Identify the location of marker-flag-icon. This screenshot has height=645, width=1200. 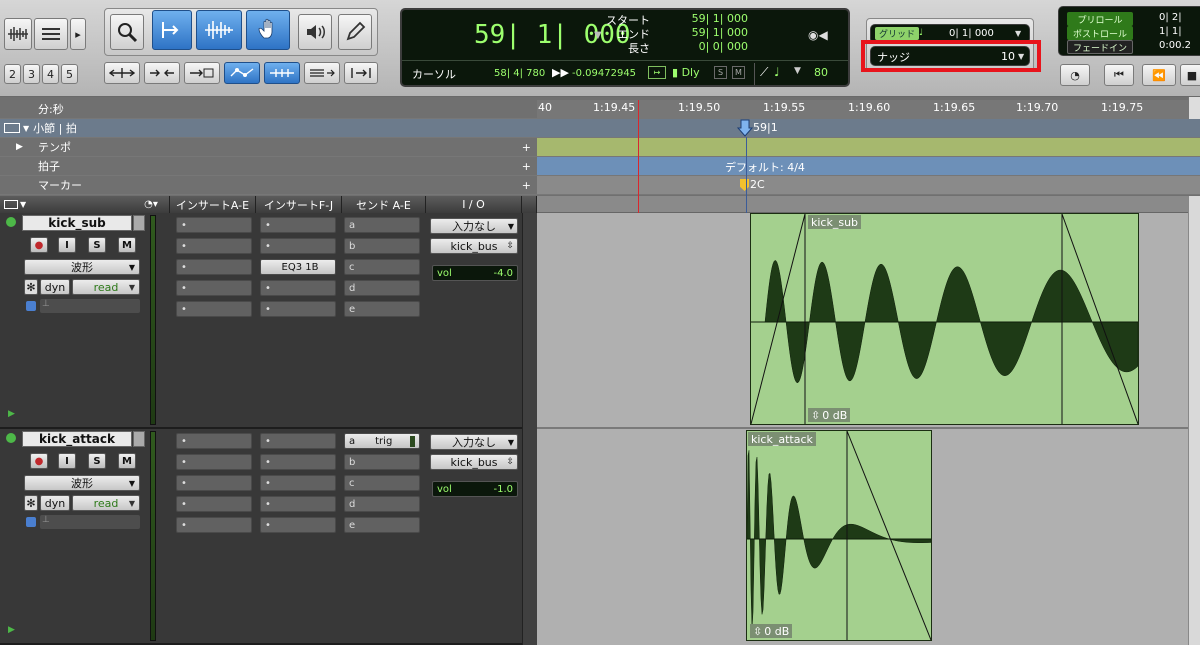
(744, 185).